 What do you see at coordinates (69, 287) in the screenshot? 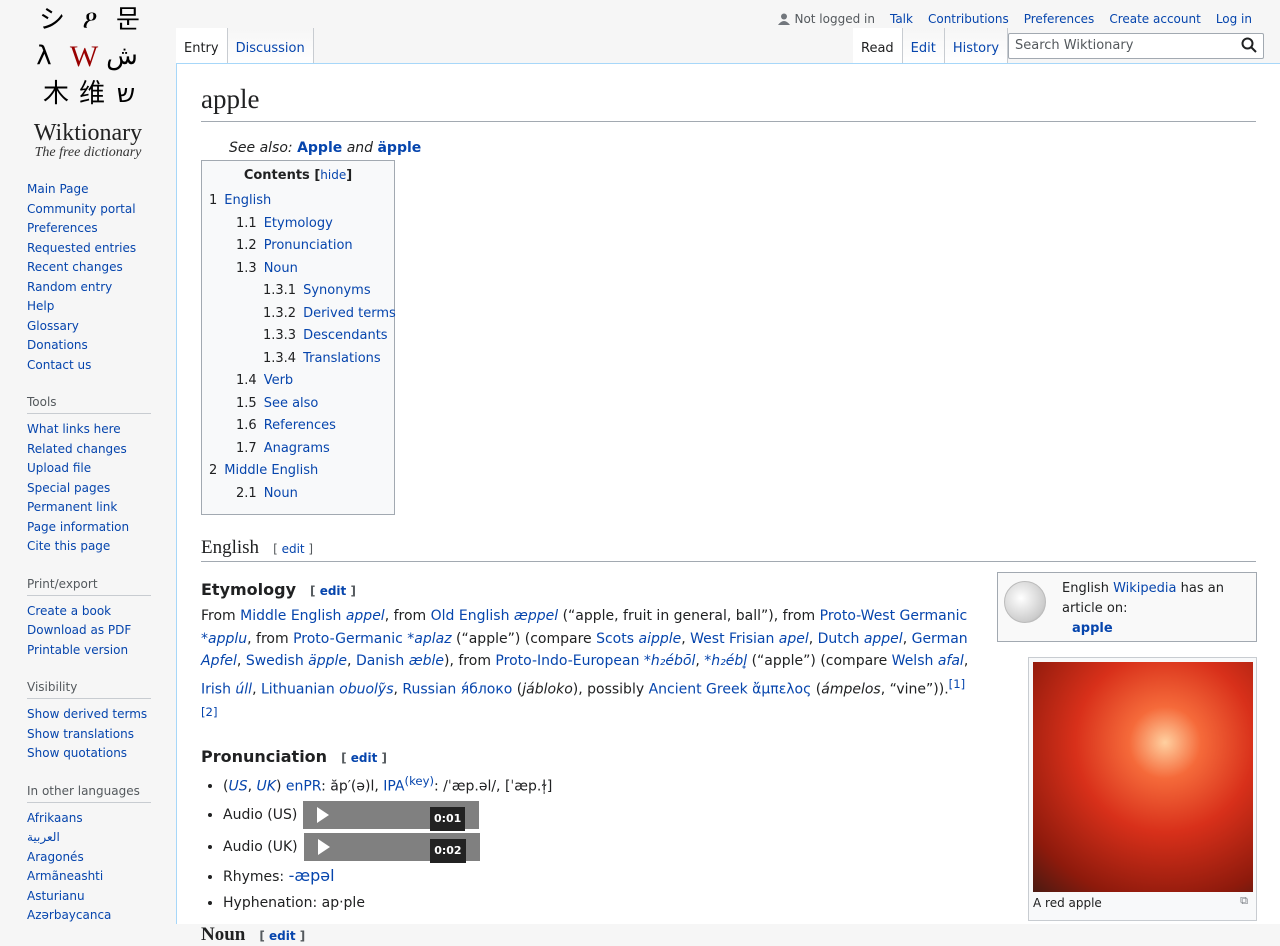
I see `sidebar-item: Random entry` at bounding box center [69, 287].